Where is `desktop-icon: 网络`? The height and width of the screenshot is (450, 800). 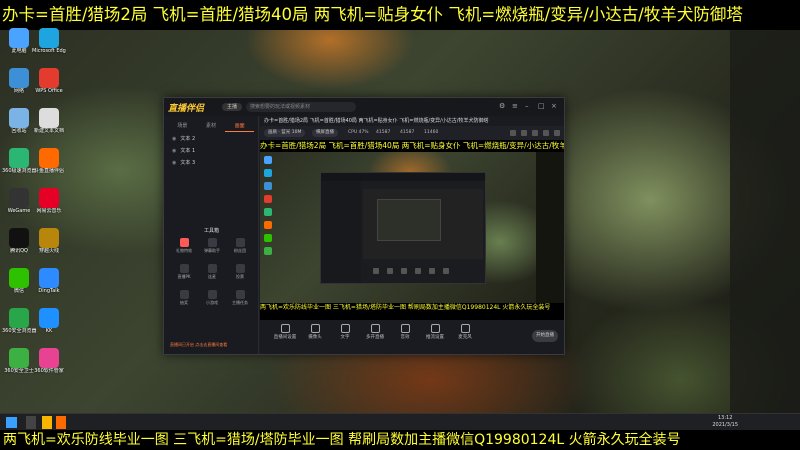
desktop-icon: 网络 is located at coordinates (19, 84).